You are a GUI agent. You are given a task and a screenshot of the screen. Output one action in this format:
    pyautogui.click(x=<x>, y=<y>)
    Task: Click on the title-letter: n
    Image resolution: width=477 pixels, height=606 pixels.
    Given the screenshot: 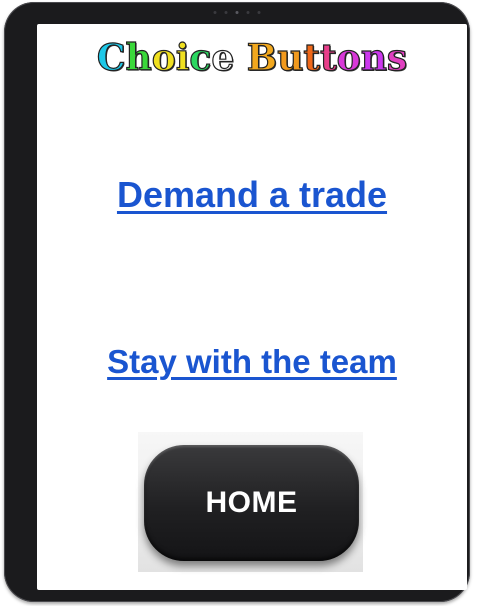 What is the action you would take?
    pyautogui.click(x=373, y=57)
    